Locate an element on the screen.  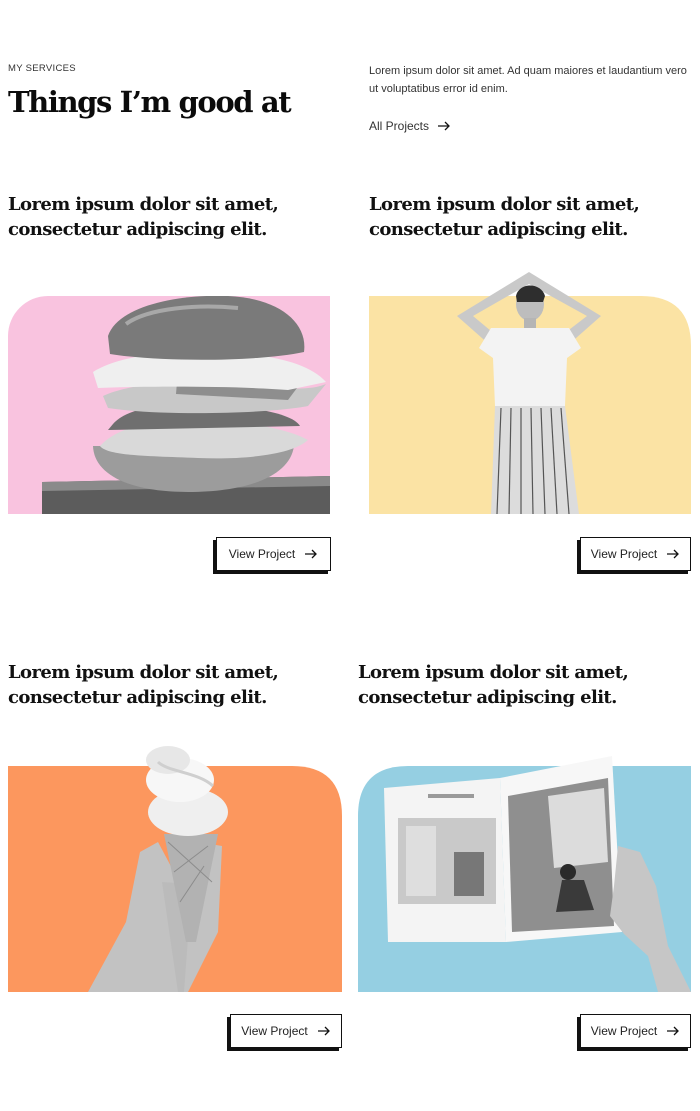
all-projects-link: All Projects is located at coordinates (410, 126).